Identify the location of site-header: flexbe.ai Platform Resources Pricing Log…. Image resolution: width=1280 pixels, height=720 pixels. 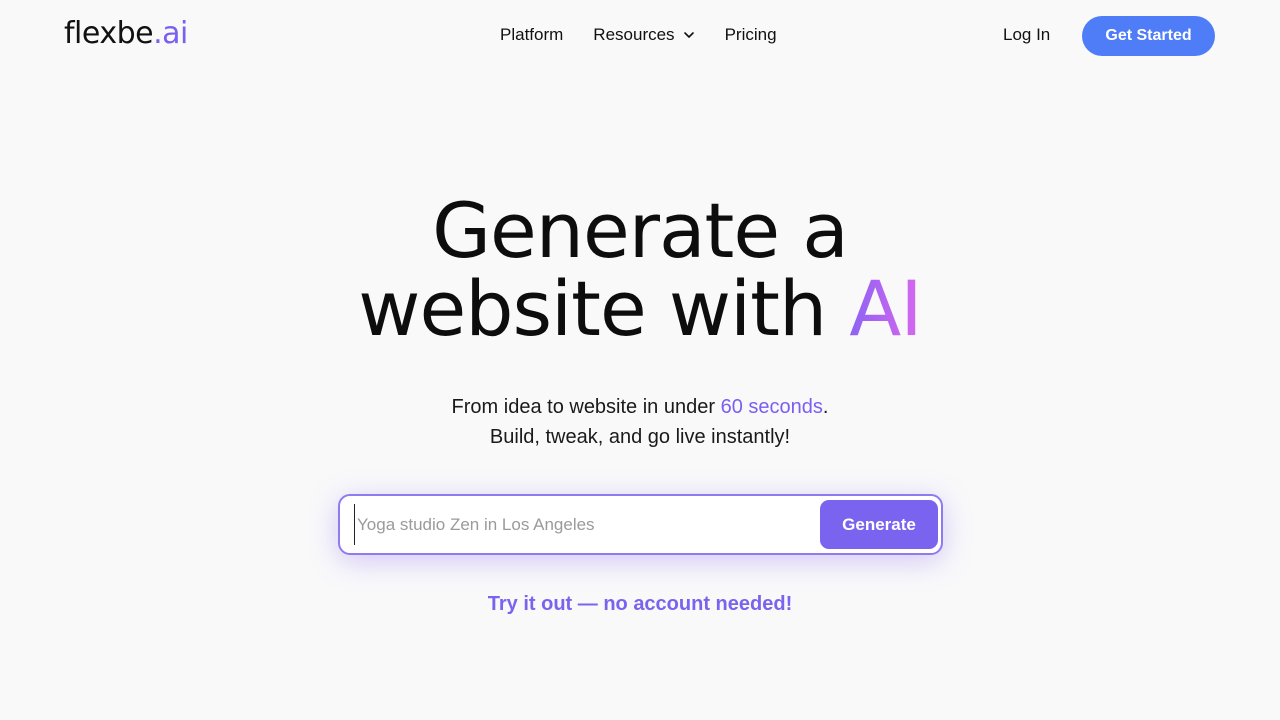
(640, 35).